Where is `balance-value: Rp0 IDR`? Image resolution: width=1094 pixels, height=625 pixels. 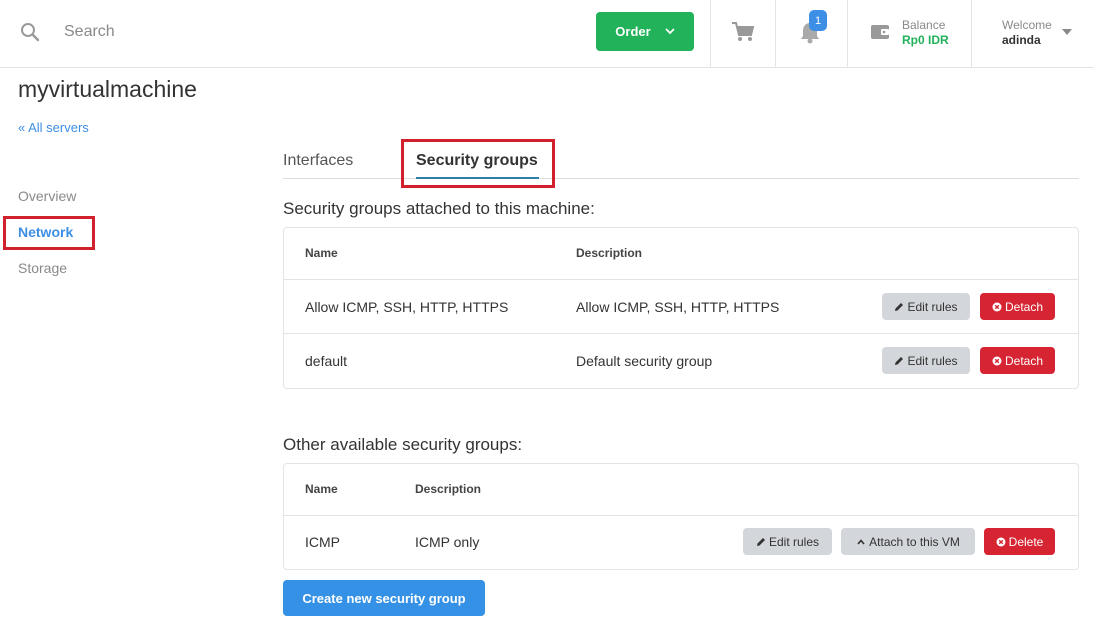
balance-value: Rp0 IDR is located at coordinates (925, 40).